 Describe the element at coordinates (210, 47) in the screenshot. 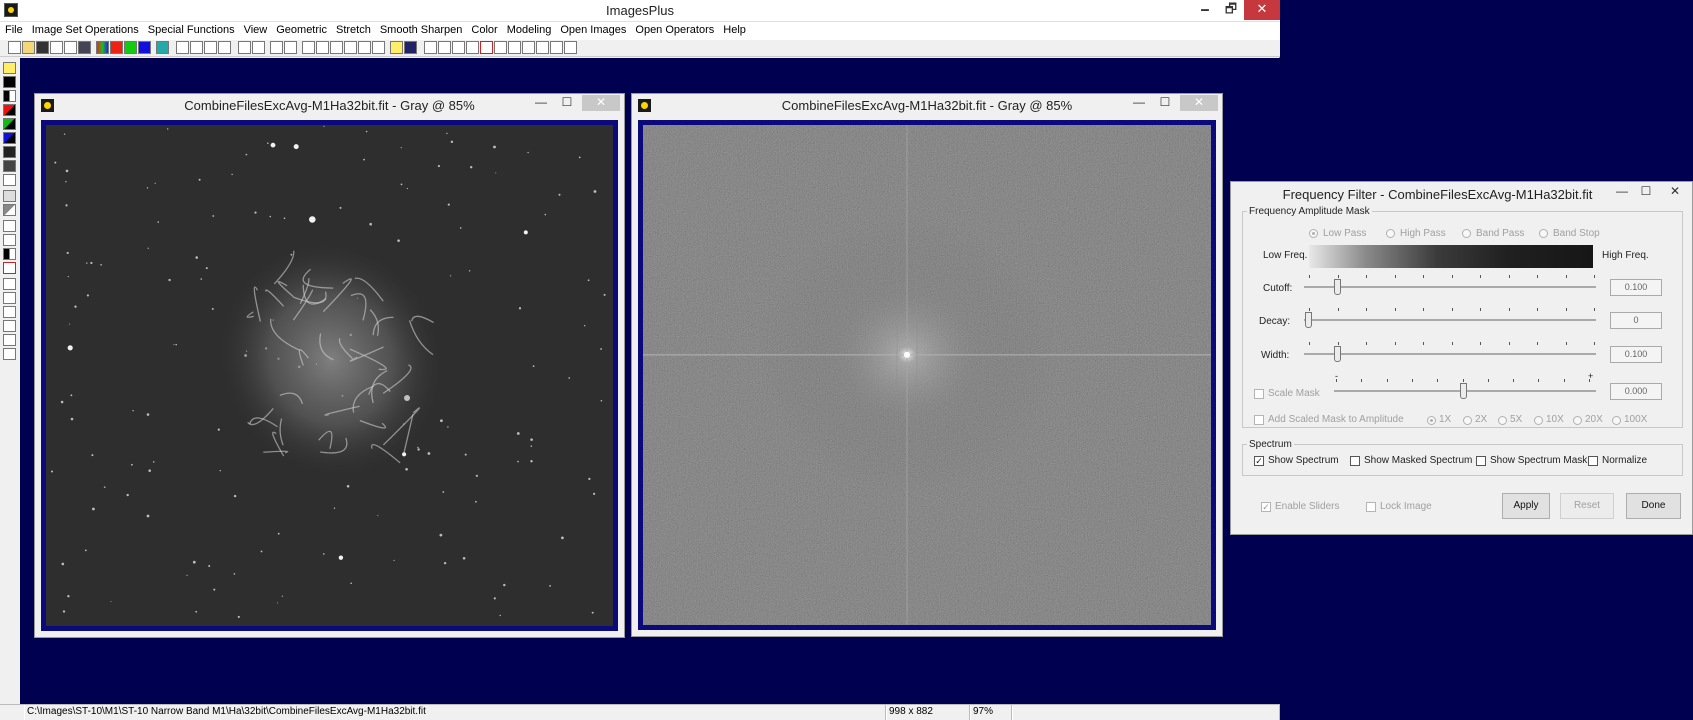

I see `undo-all-icon` at that location.